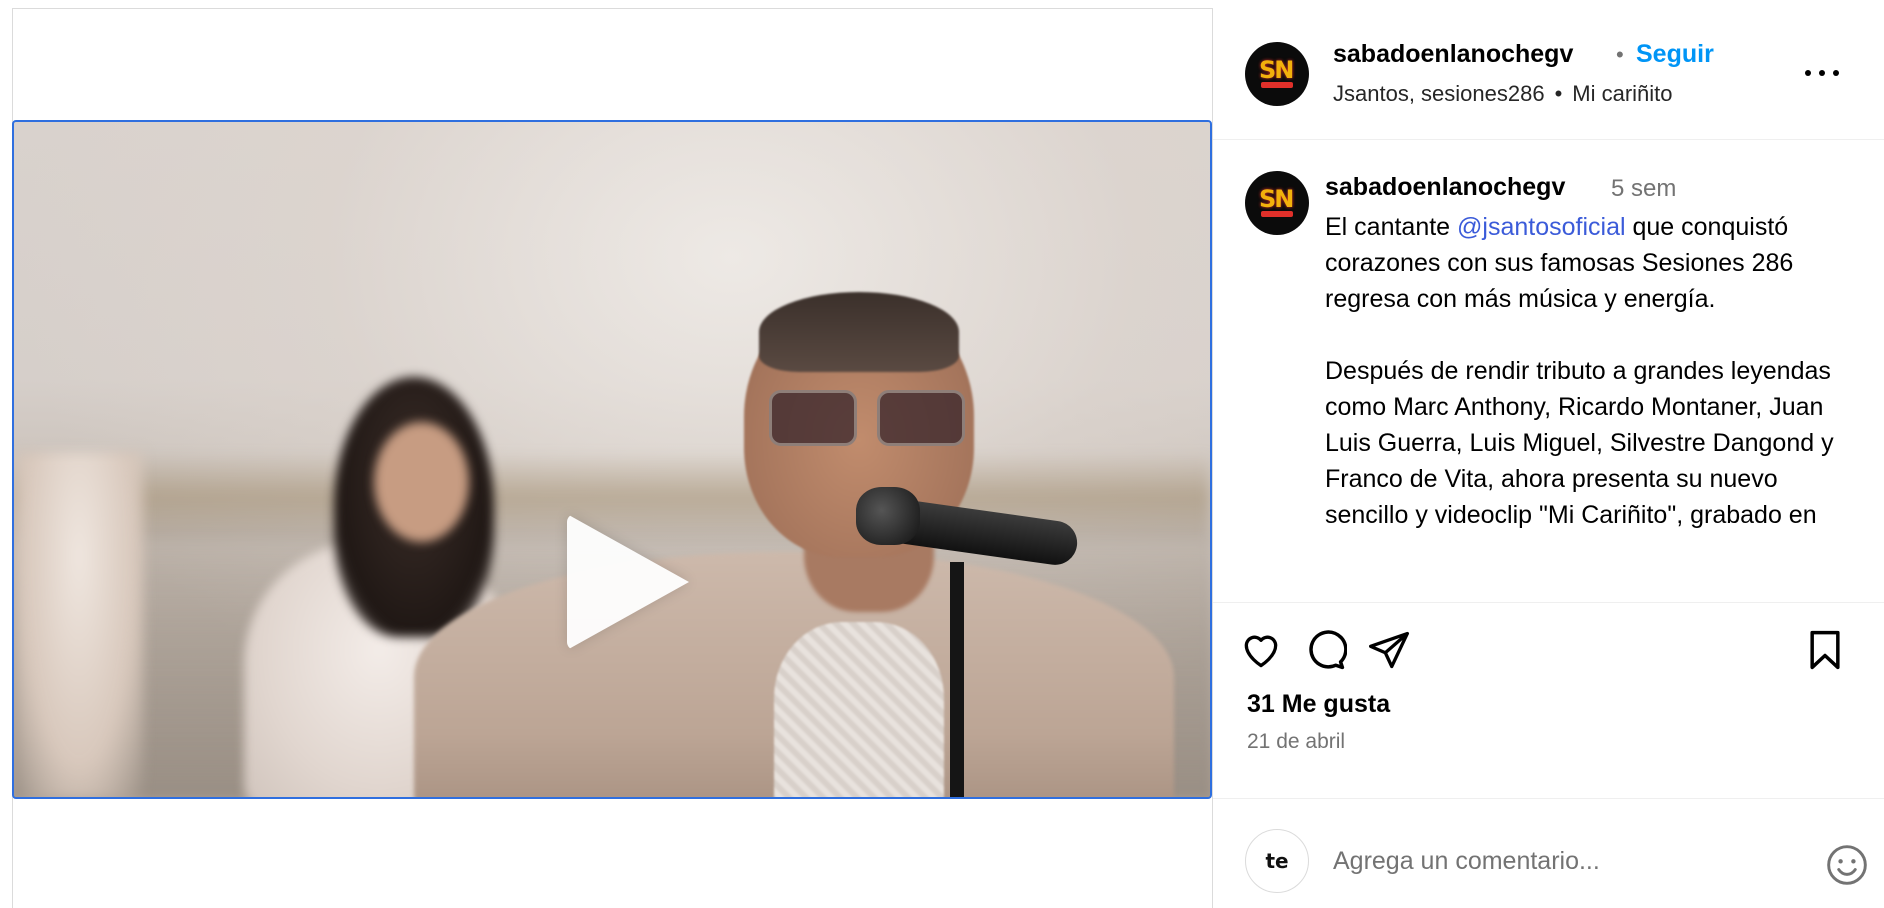 The width and height of the screenshot is (1884, 908). What do you see at coordinates (79, 624) in the screenshot?
I see `video-figure-left` at bounding box center [79, 624].